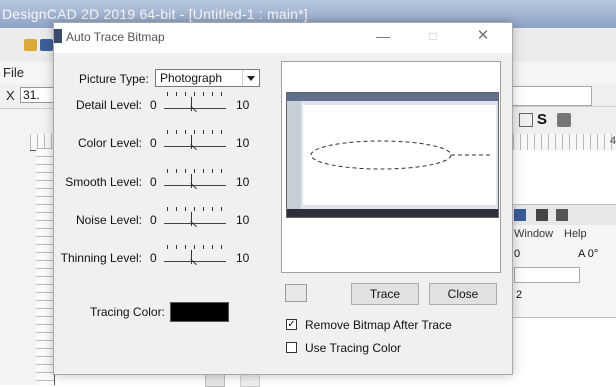 The width and height of the screenshot is (616, 387). What do you see at coordinates (294, 155) in the screenshot?
I see `preview-sidebar` at bounding box center [294, 155].